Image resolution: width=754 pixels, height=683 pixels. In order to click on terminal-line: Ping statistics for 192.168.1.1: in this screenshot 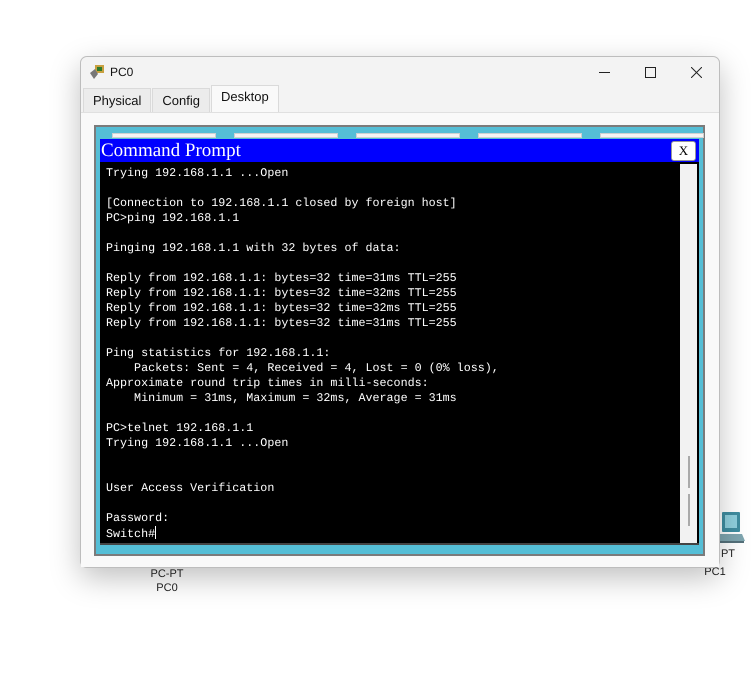, I will do `click(219, 353)`.